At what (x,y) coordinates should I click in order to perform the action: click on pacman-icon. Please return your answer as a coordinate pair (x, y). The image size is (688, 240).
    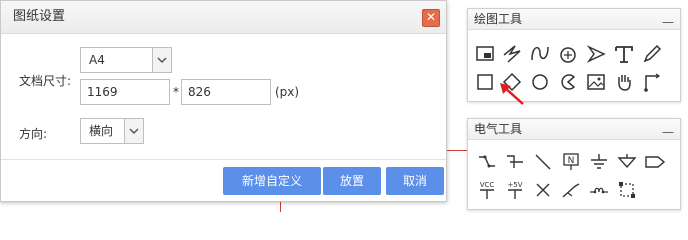
    Looking at the image, I should click on (568, 82).